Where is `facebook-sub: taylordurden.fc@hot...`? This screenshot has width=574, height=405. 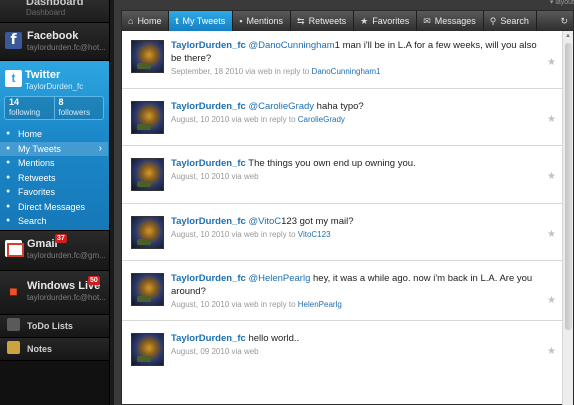
facebook-sub: taylordurden.fc@hot... is located at coordinates (66, 47).